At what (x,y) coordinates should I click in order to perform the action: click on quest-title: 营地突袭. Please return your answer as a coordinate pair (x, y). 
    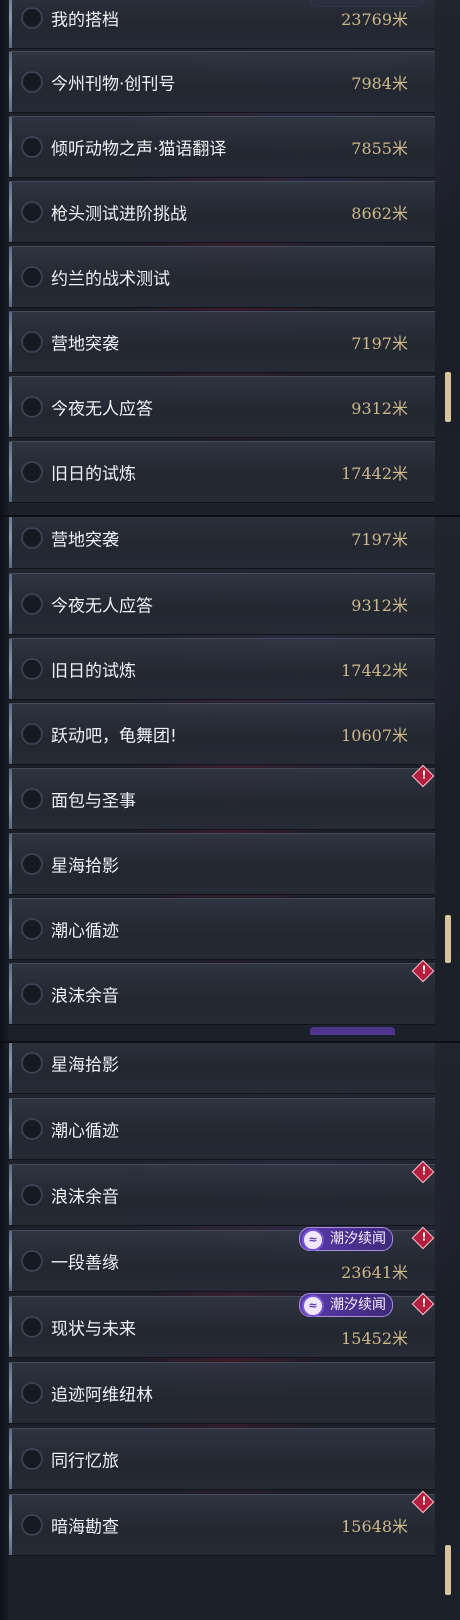
    Looking at the image, I should click on (85, 344).